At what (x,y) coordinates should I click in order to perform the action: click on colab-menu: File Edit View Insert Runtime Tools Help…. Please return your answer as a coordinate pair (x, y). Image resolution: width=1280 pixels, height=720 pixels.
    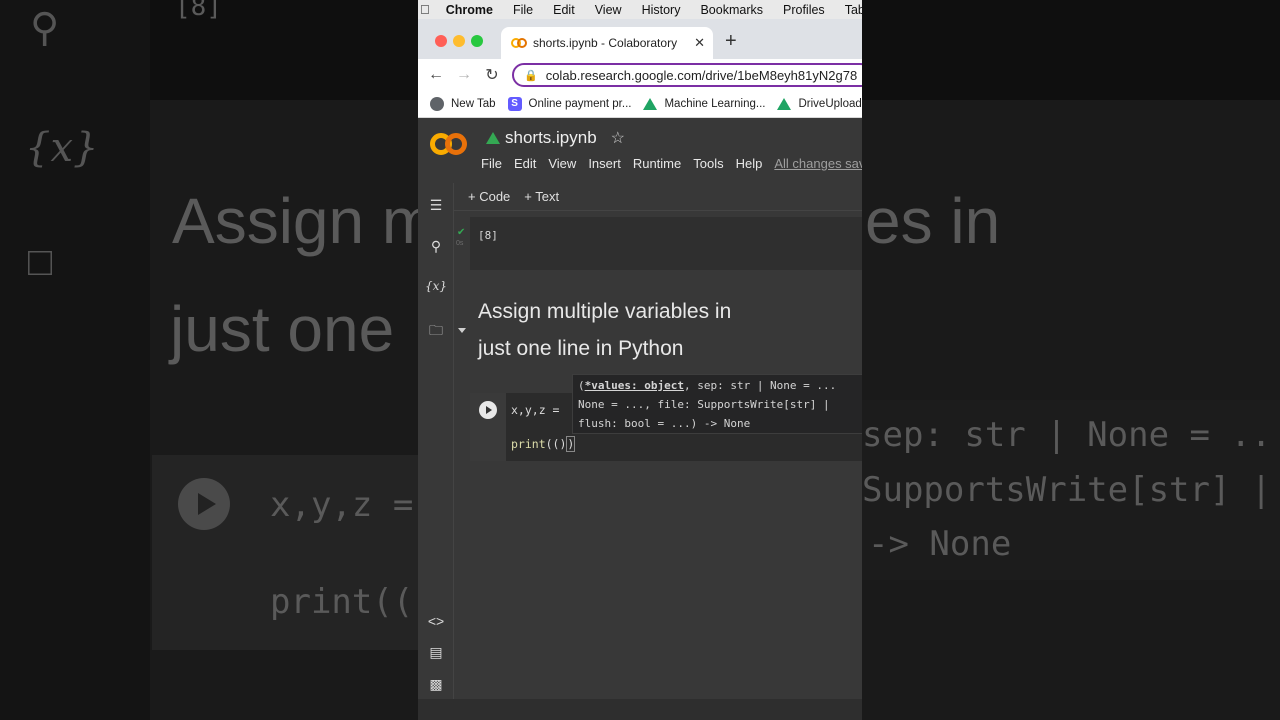
    Looking at the image, I should click on (671, 163).